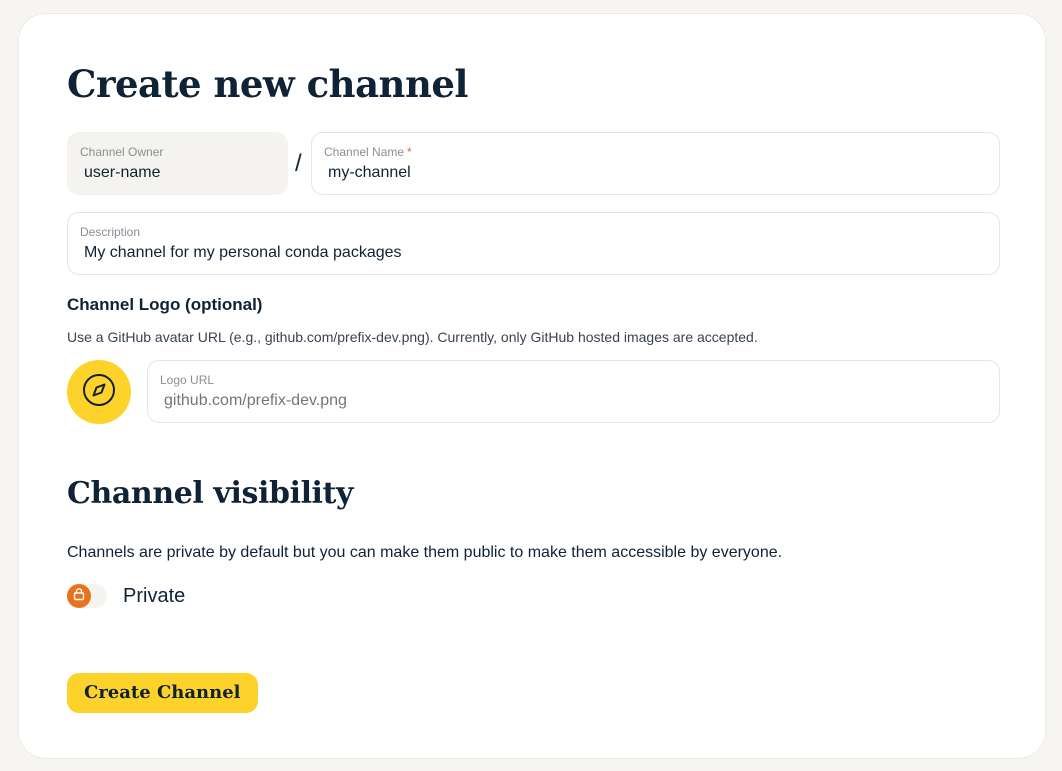  I want to click on channel-name-field: Channel Name *, so click(655, 163).